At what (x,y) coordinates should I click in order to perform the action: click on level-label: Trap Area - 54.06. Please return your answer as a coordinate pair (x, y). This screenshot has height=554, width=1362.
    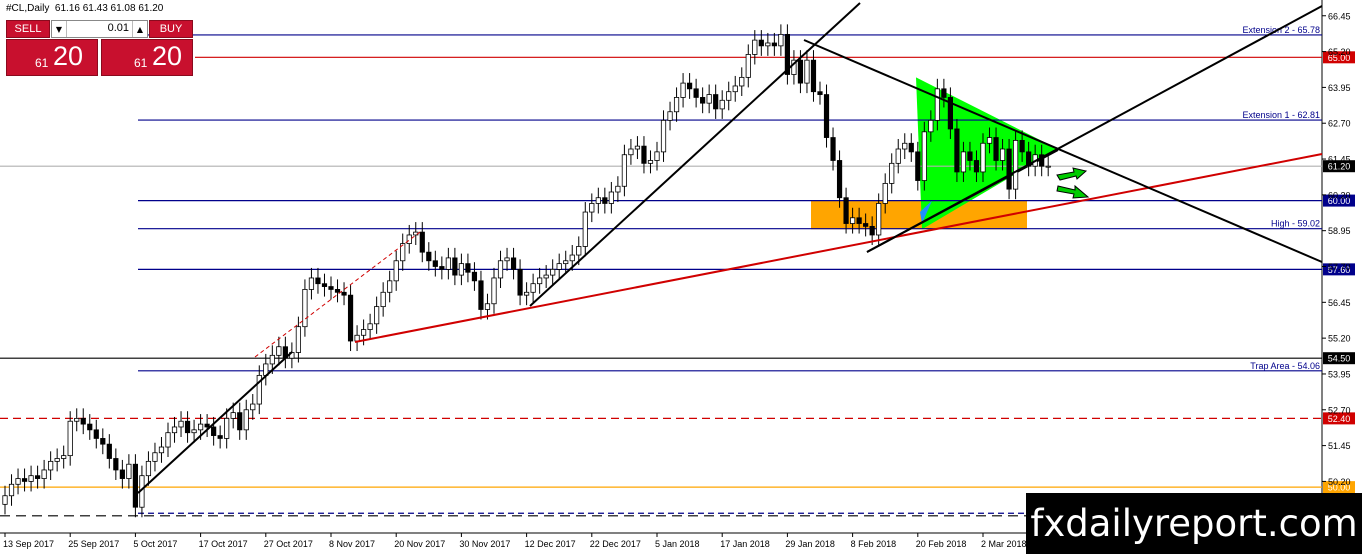
    Looking at the image, I should click on (1285, 366).